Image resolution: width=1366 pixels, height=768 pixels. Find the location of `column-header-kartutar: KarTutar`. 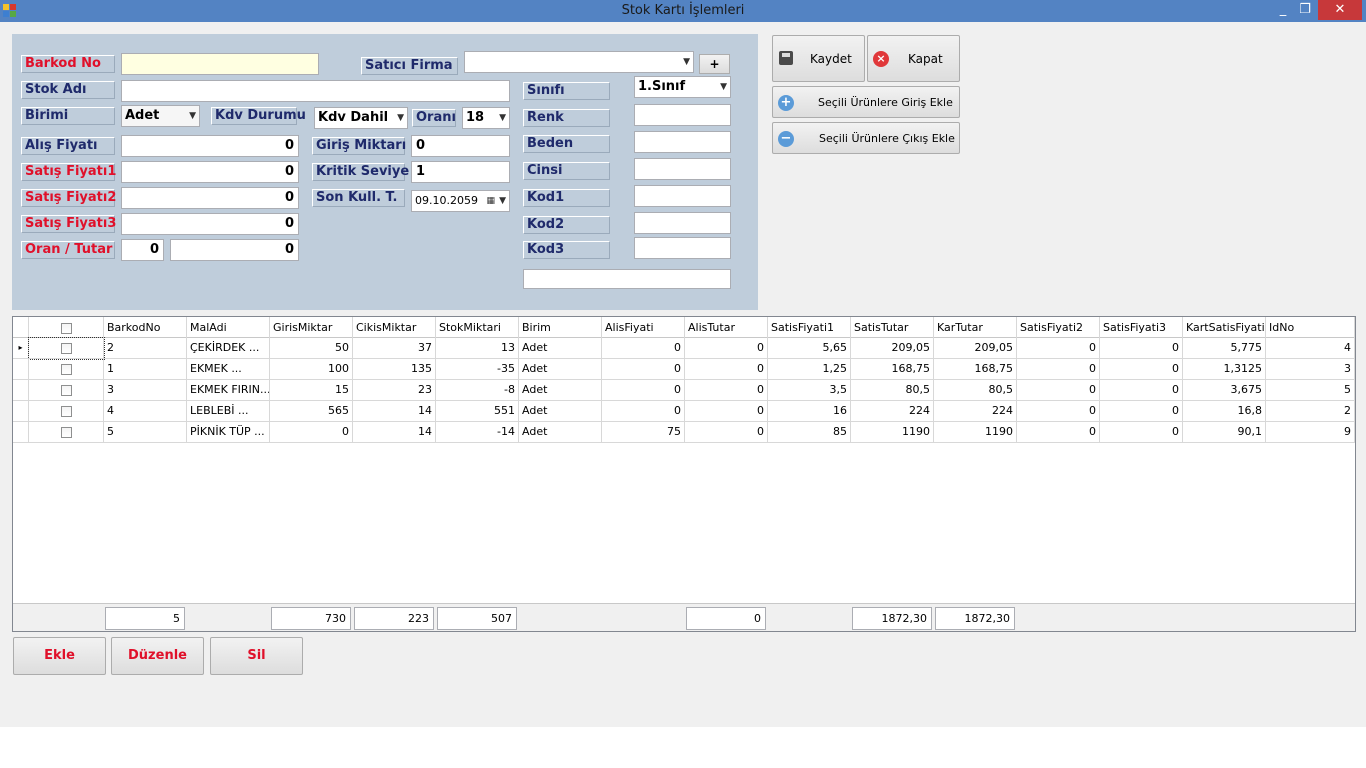

column-header-kartutar: KarTutar is located at coordinates (975, 327).